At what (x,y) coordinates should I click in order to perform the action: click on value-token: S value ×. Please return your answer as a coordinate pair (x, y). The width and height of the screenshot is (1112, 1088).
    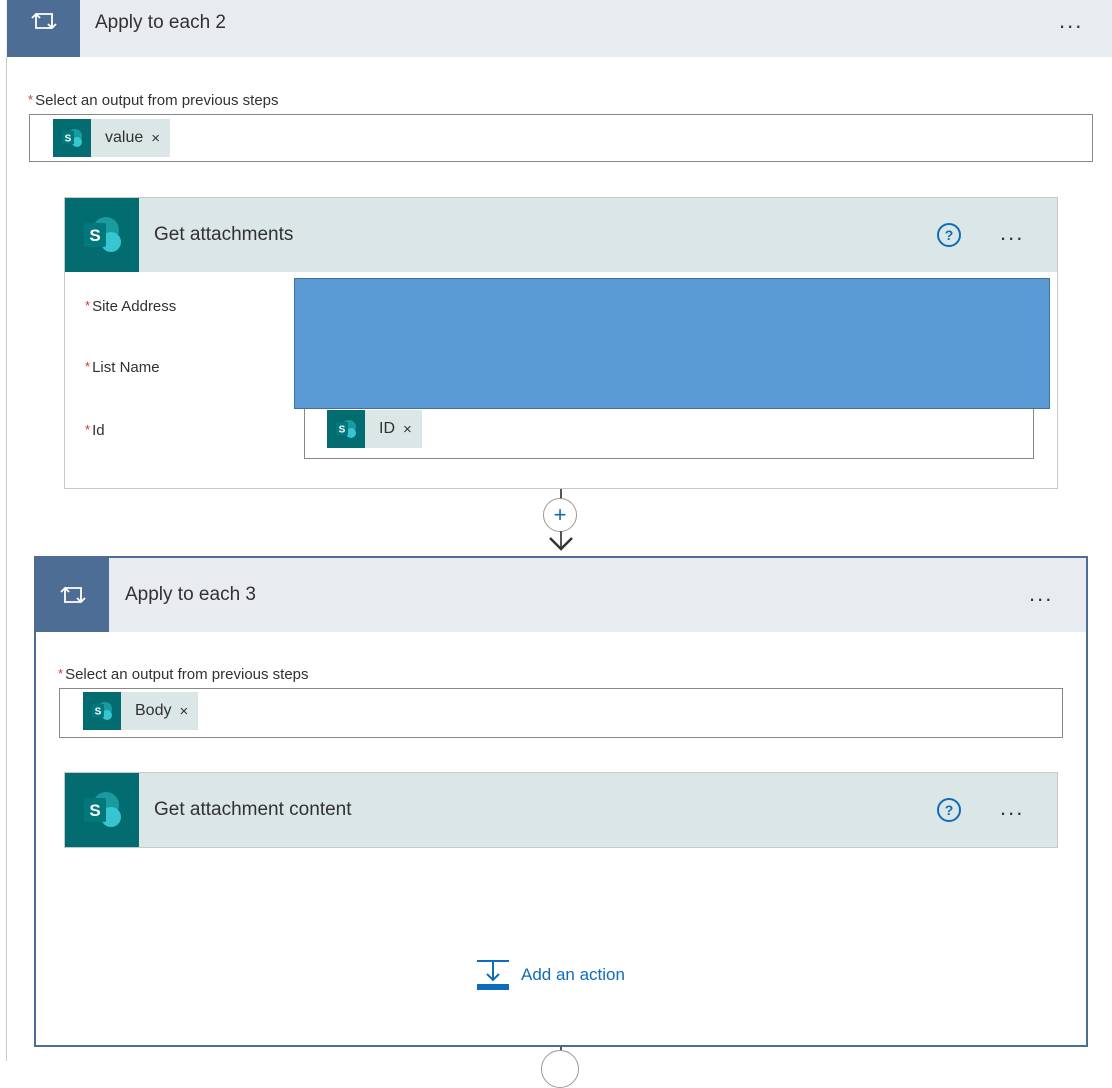
    Looking at the image, I should click on (112, 138).